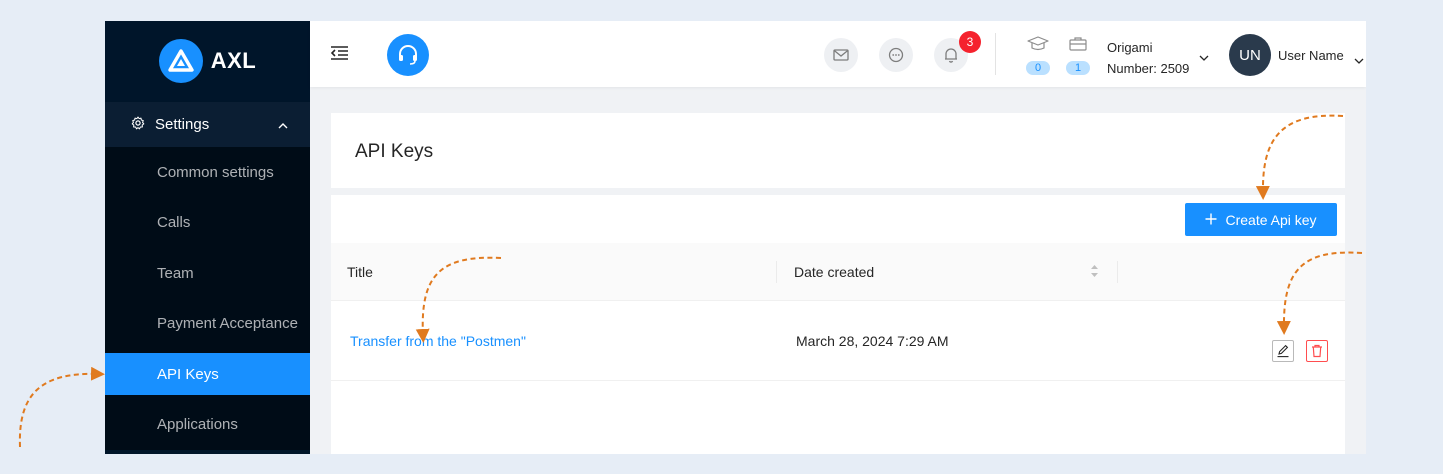 The width and height of the screenshot is (1443, 474). What do you see at coordinates (61, 407) in the screenshot?
I see `annotation-arrow-sidebar` at bounding box center [61, 407].